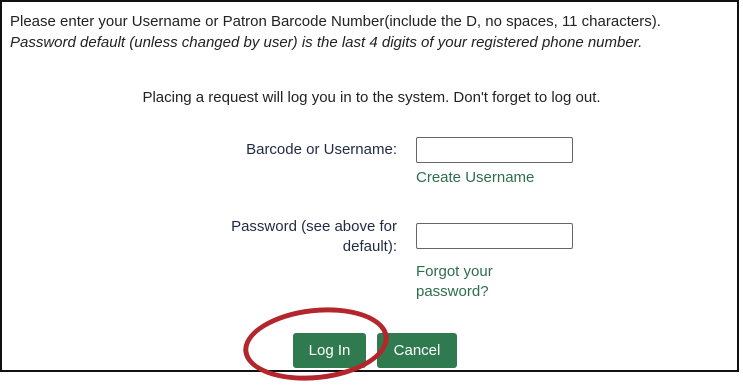 The height and width of the screenshot is (387, 743). What do you see at coordinates (476, 282) in the screenshot?
I see `forgot-password-link: Forgot your password?` at bounding box center [476, 282].